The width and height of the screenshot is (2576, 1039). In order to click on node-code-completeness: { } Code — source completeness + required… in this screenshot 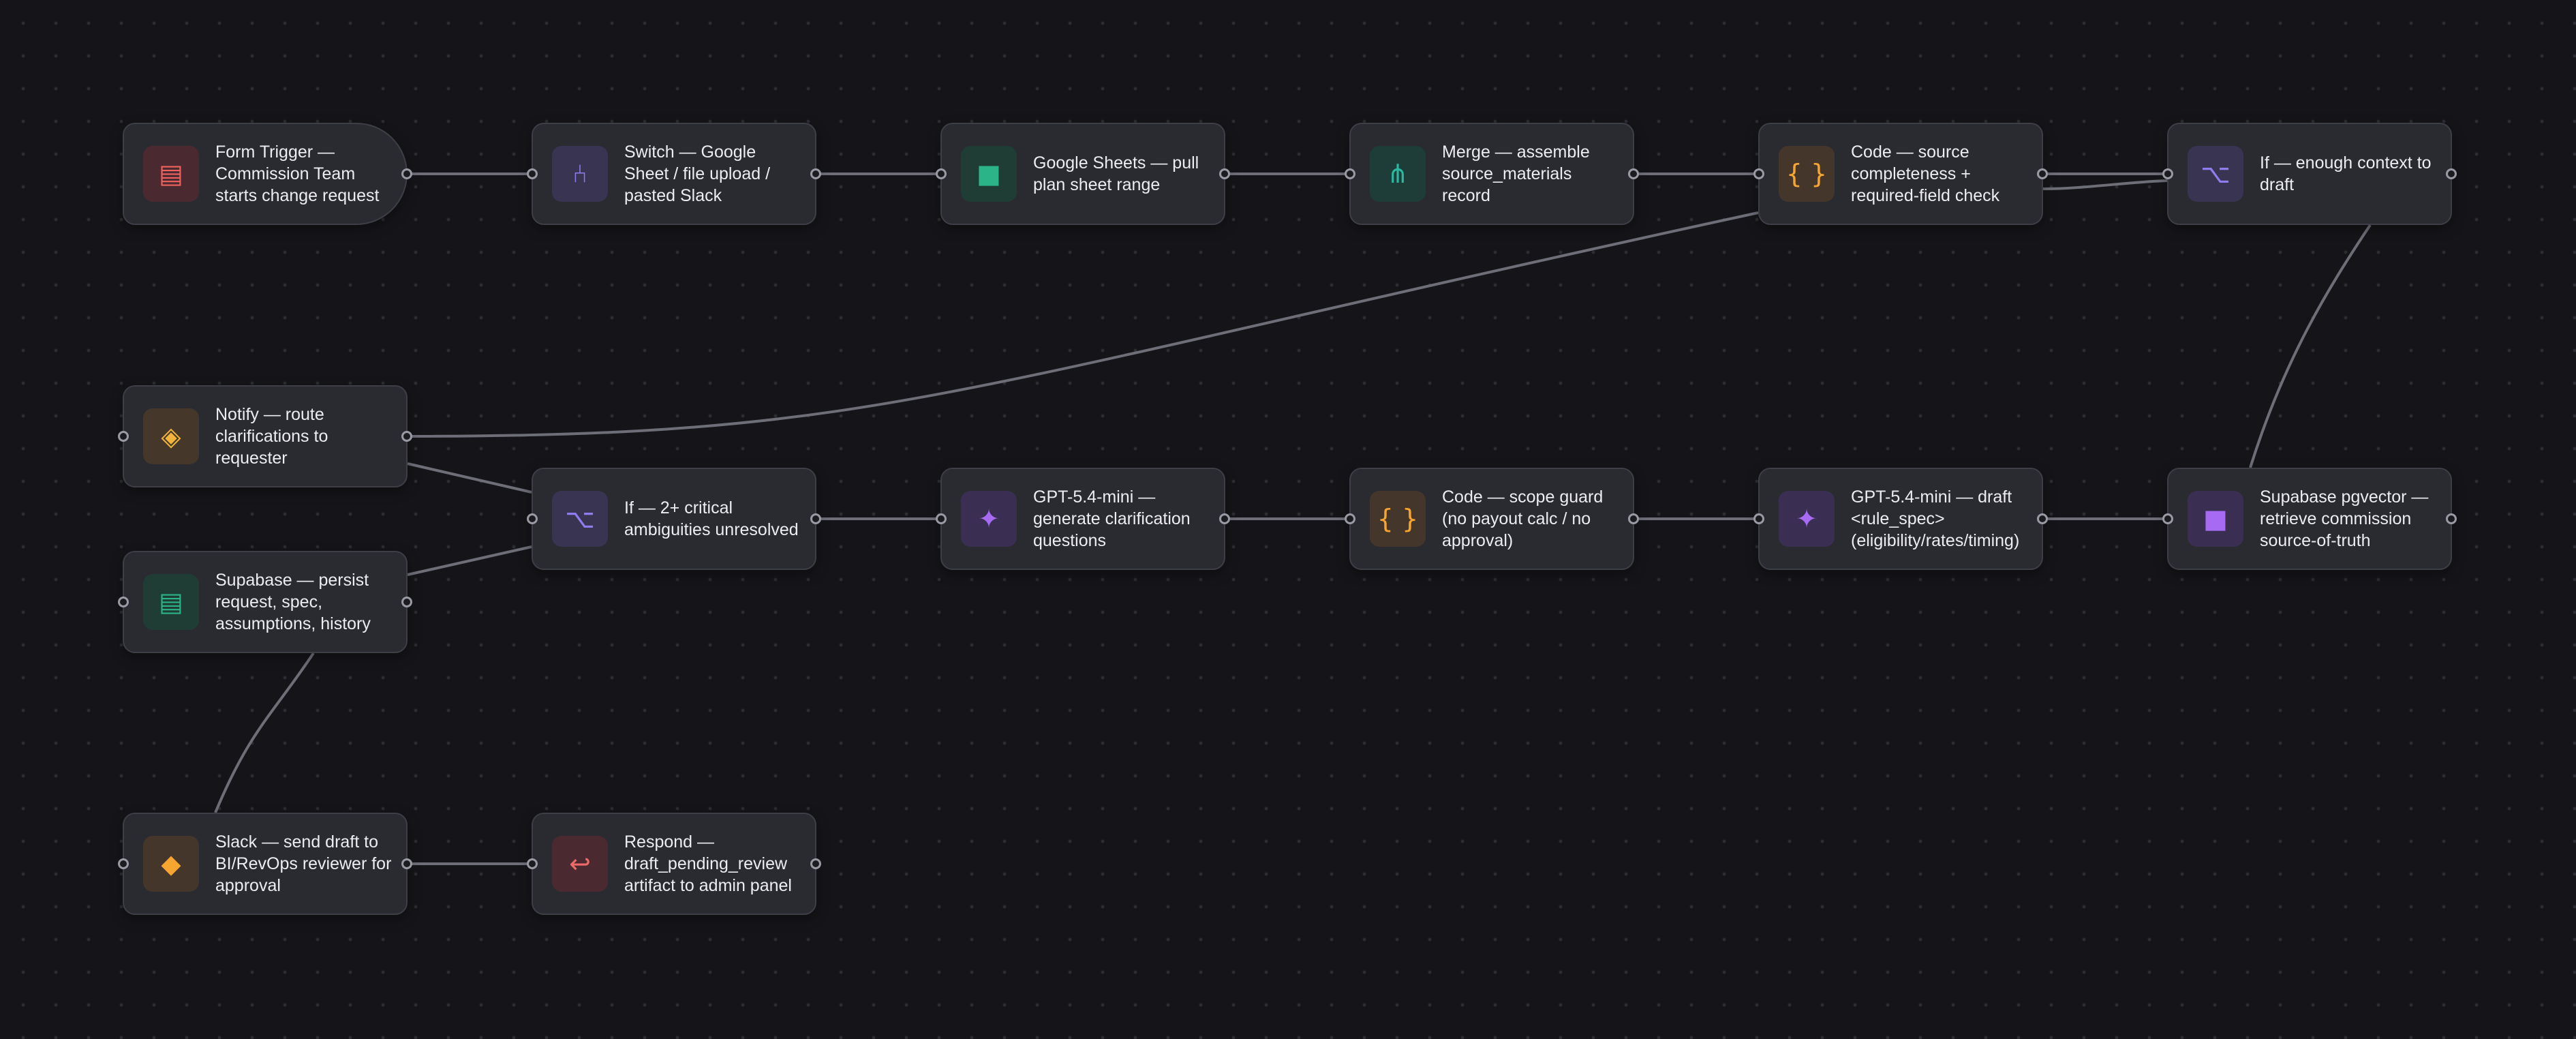, I will do `click(1900, 174)`.